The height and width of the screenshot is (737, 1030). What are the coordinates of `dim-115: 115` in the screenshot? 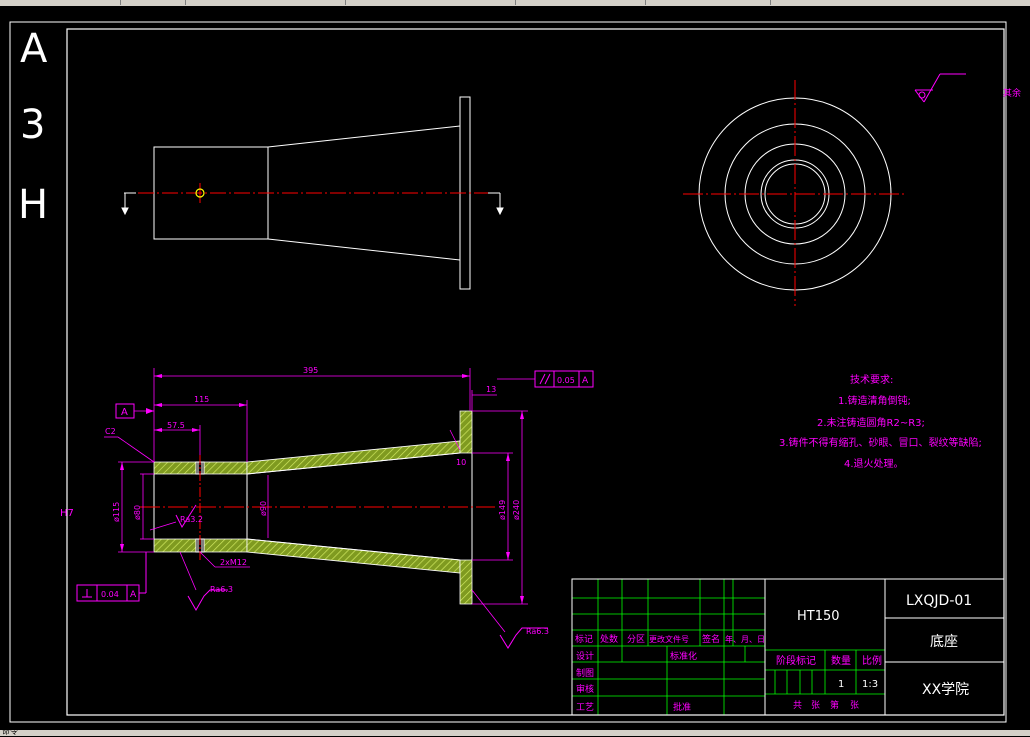 It's located at (201, 399).